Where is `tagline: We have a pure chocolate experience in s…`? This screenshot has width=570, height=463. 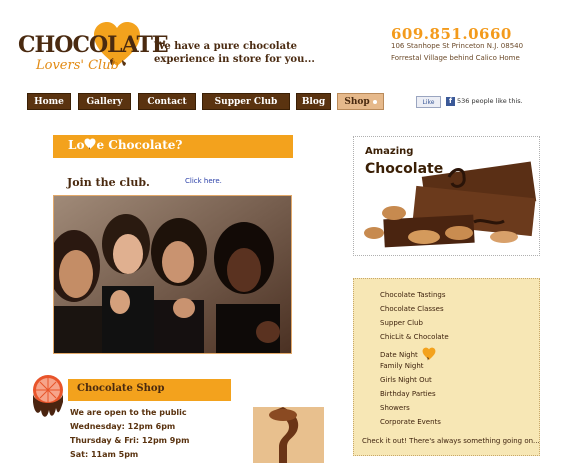
tagline: We have a pure chocolate experience in s… is located at coordinates (234, 53).